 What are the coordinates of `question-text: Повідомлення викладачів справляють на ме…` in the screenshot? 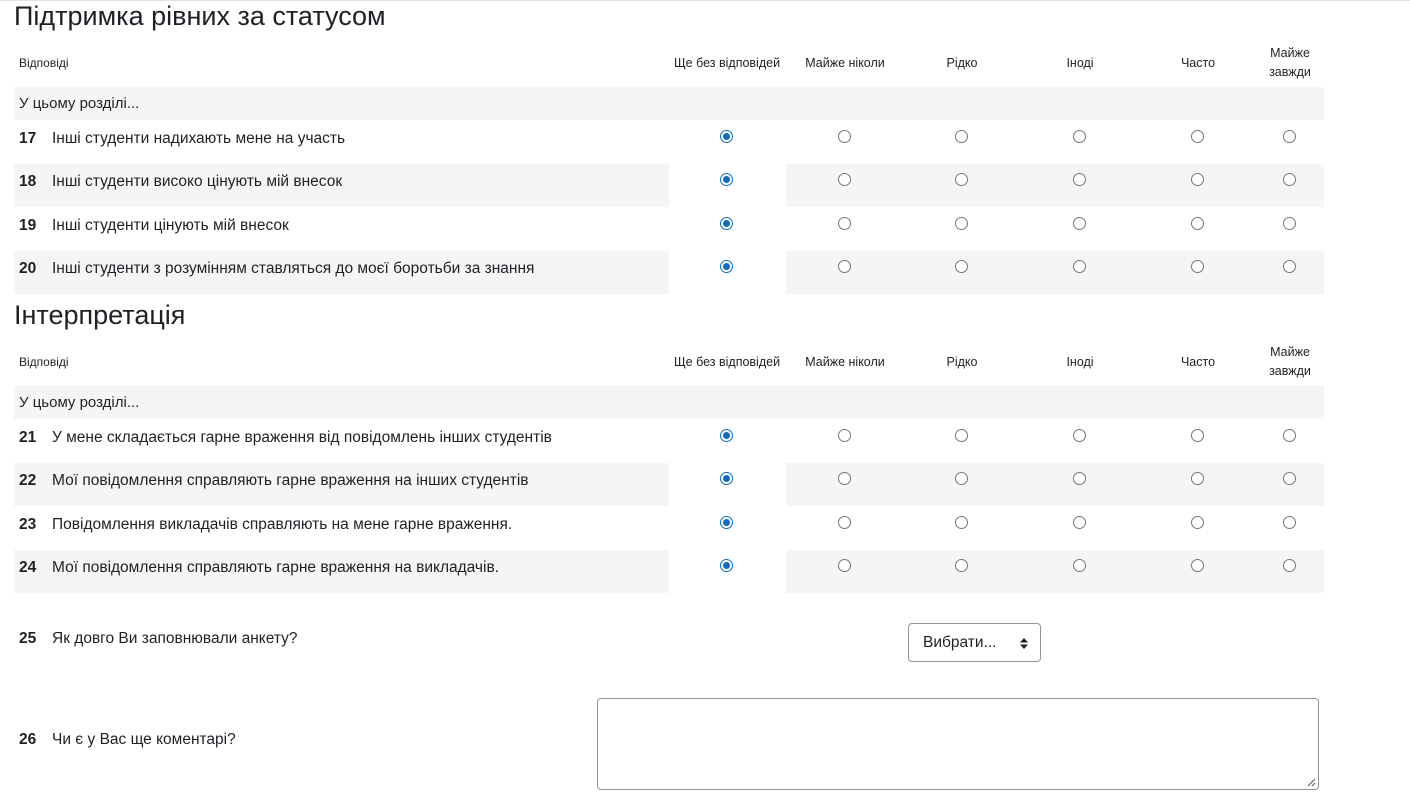 It's located at (282, 524).